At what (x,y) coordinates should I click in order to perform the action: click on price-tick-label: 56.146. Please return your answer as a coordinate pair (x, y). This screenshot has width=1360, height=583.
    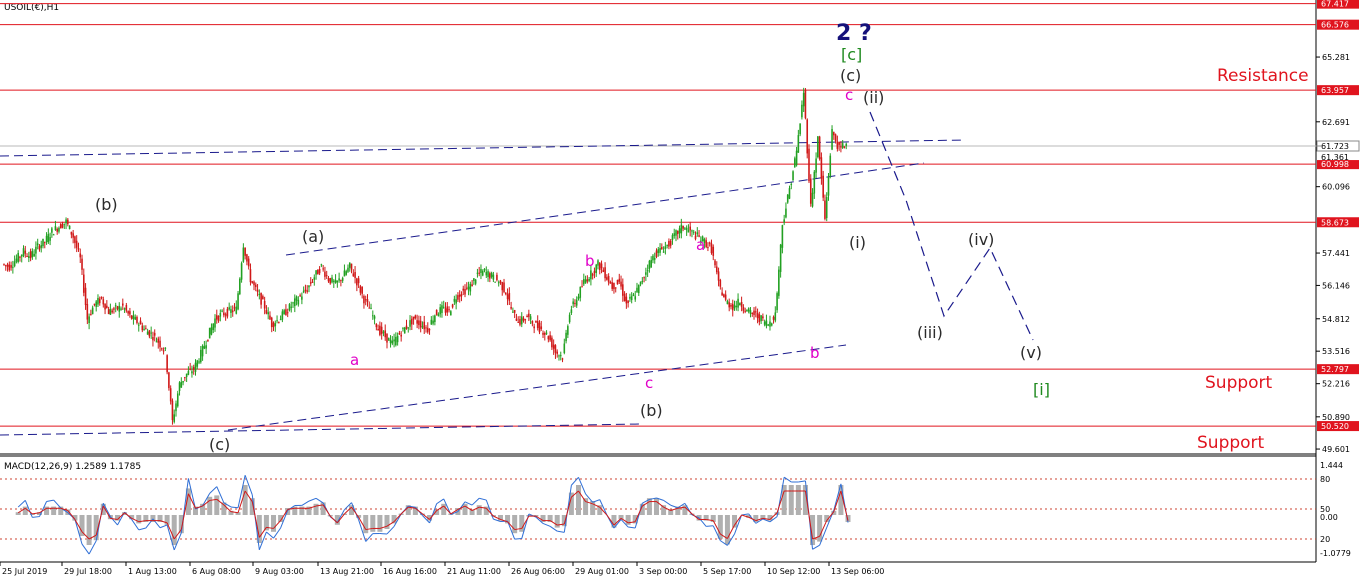
    Looking at the image, I should click on (1336, 285).